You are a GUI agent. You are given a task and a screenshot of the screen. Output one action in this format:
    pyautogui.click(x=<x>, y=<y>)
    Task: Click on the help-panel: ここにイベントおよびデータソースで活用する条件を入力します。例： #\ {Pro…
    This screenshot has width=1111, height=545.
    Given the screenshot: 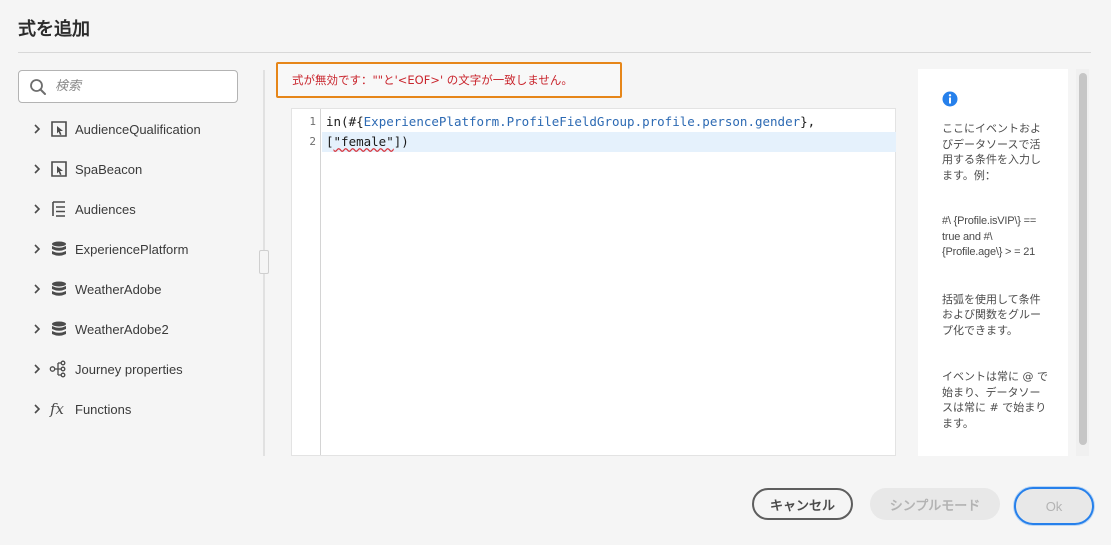 What is the action you would take?
    pyautogui.click(x=993, y=262)
    